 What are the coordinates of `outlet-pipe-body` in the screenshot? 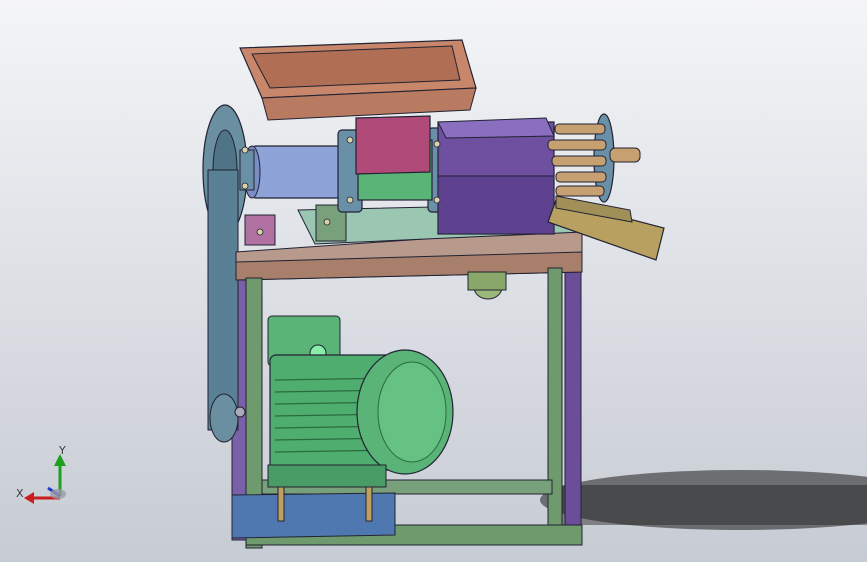 It's located at (487, 281).